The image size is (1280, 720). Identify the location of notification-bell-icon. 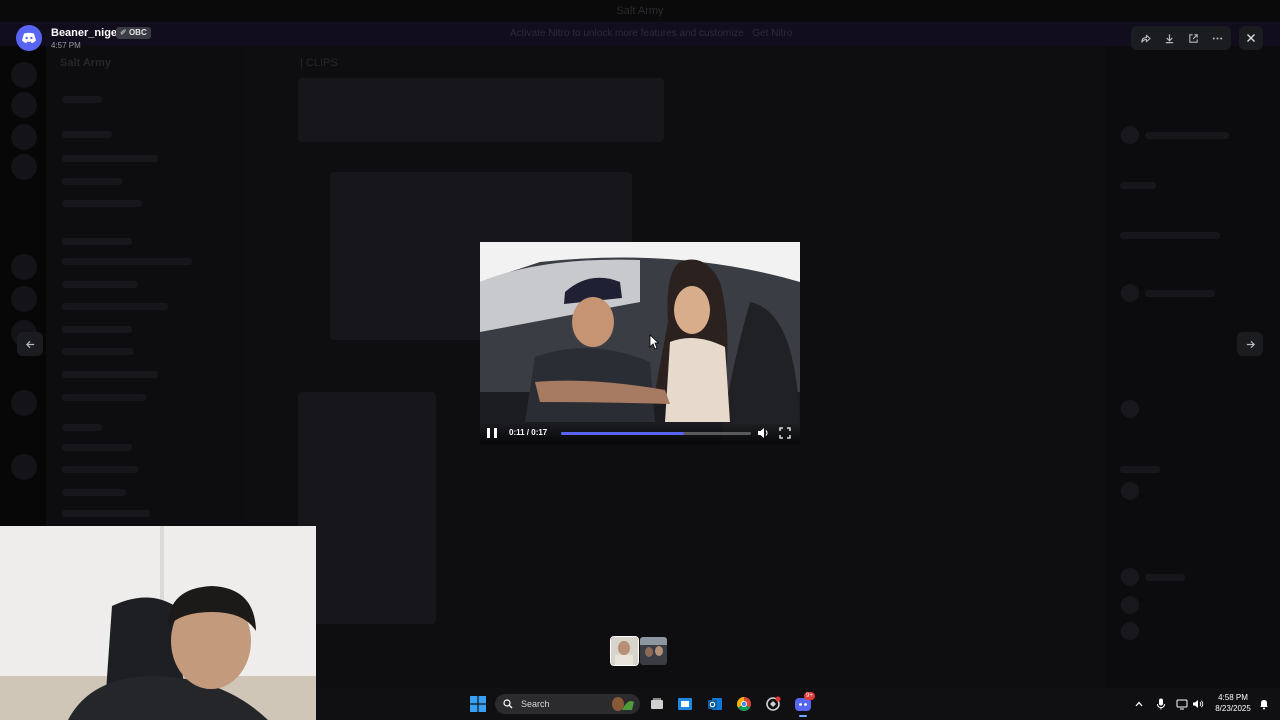
(1264, 705).